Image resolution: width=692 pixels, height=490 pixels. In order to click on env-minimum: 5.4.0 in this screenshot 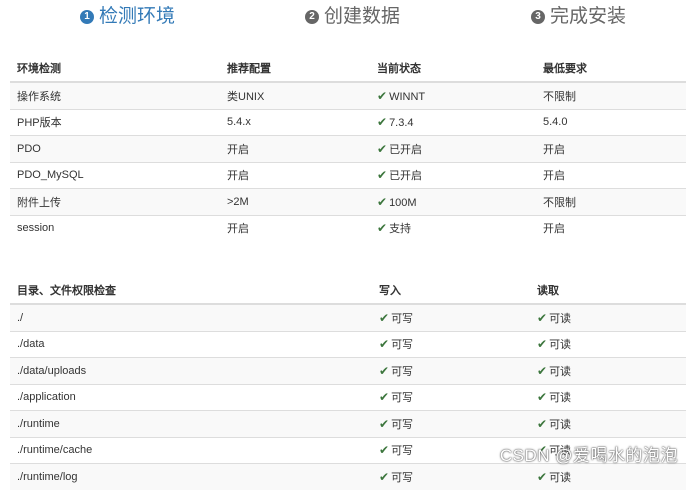, I will do `click(611, 122)`.